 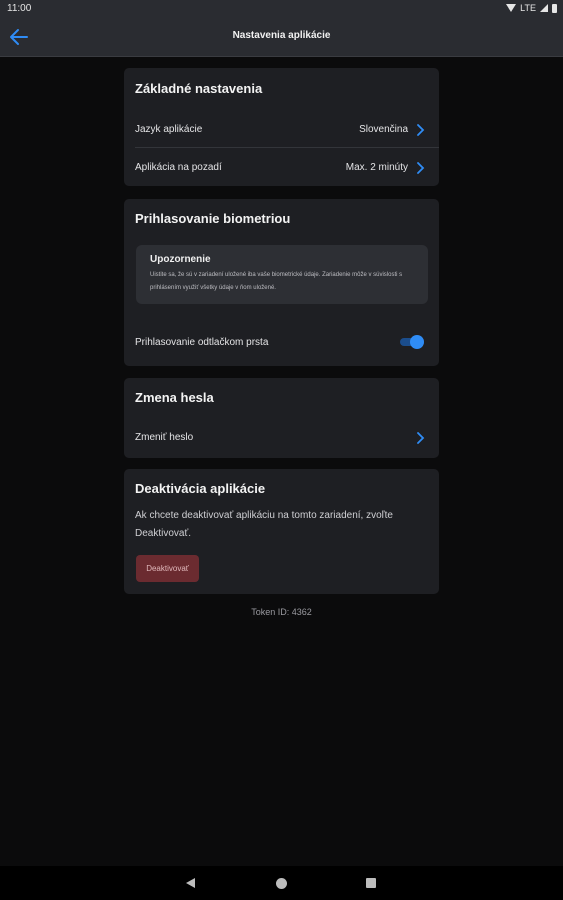 What do you see at coordinates (417, 342) in the screenshot?
I see `toggle-thumb` at bounding box center [417, 342].